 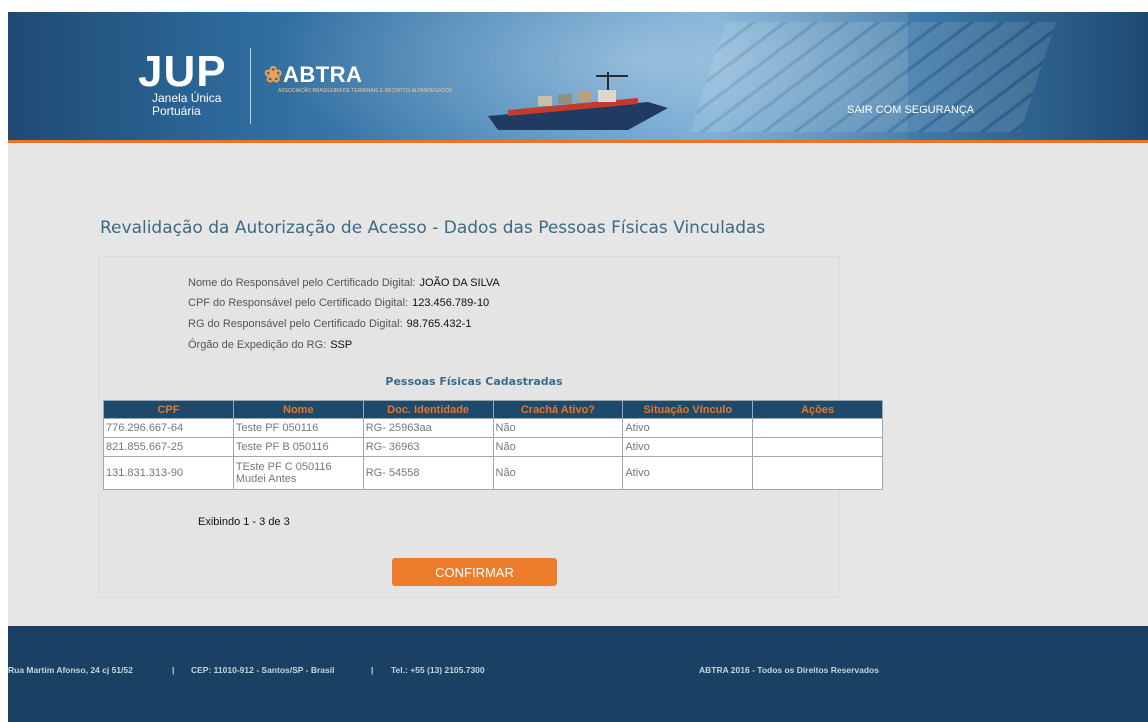 I want to click on jup-logo-mark: JUP, so click(x=182, y=71).